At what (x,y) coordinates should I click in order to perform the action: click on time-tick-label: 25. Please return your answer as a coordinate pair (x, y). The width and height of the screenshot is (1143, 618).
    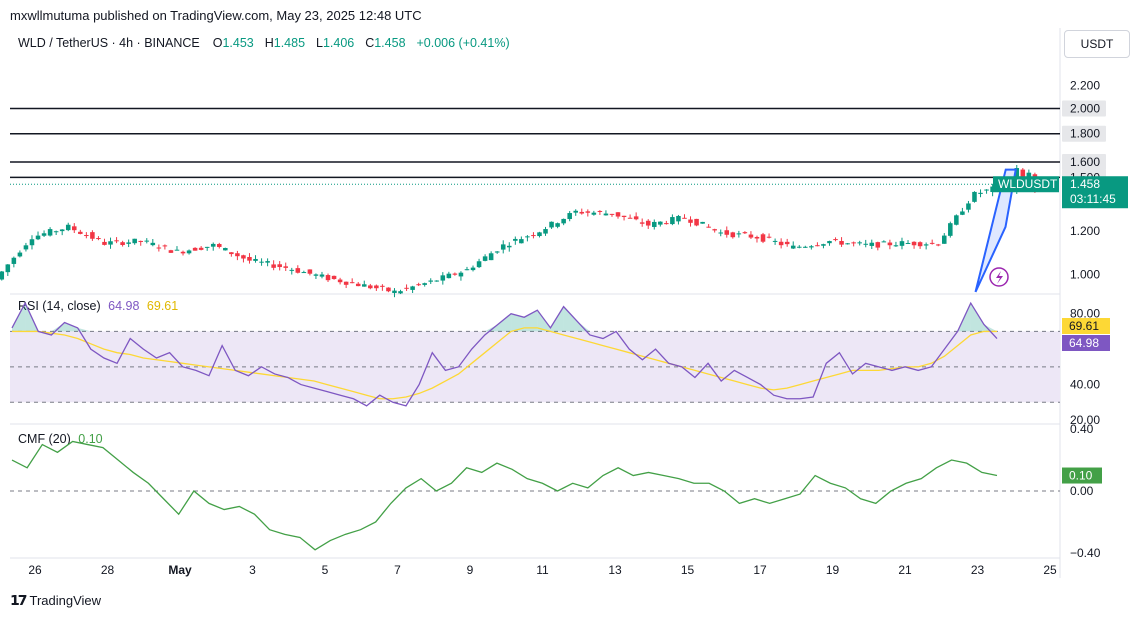
    Looking at the image, I should click on (1050, 570).